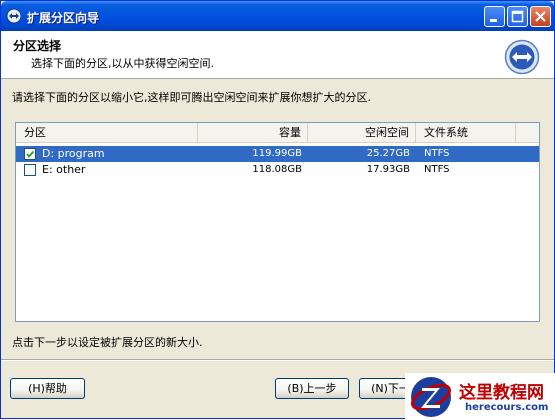 This screenshot has width=555, height=420. What do you see at coordinates (522, 57) in the screenshot?
I see `expand-arrows-icon` at bounding box center [522, 57].